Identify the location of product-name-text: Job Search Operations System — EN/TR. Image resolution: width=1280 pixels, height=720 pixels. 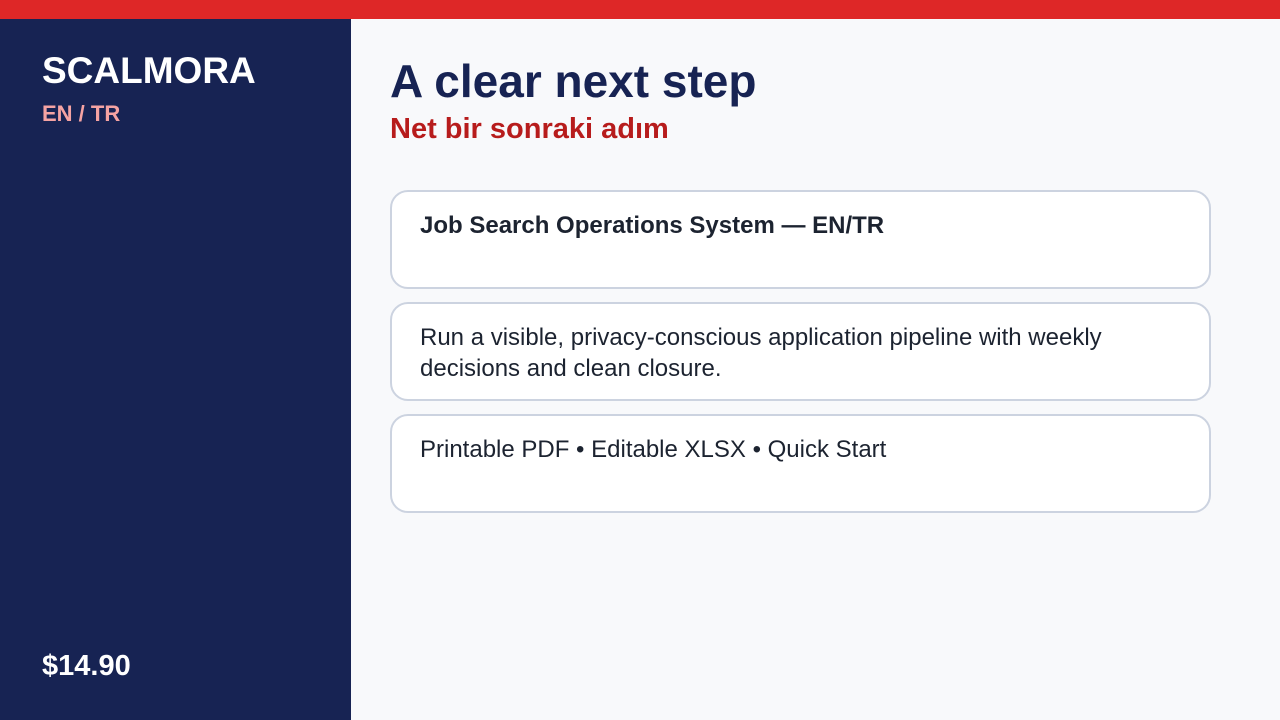
(652, 225).